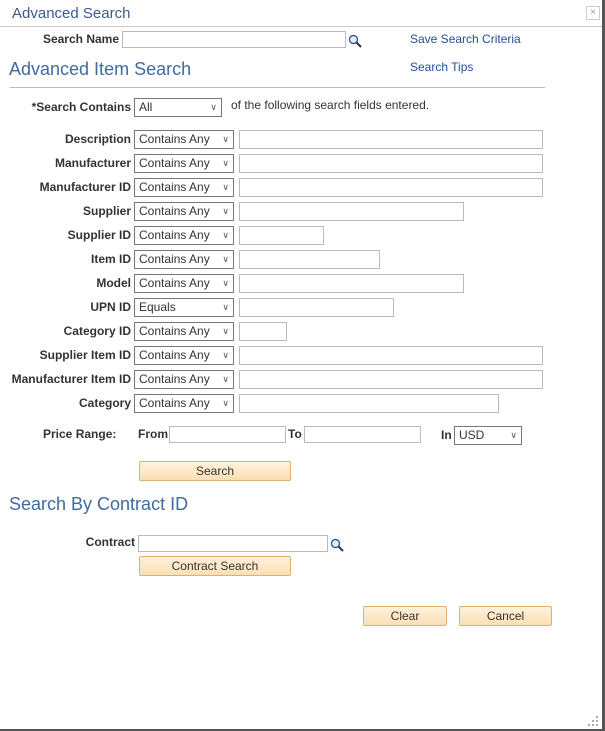 The width and height of the screenshot is (605, 731). What do you see at coordinates (441, 67) in the screenshot?
I see `search-tips-link: Search Tips` at bounding box center [441, 67].